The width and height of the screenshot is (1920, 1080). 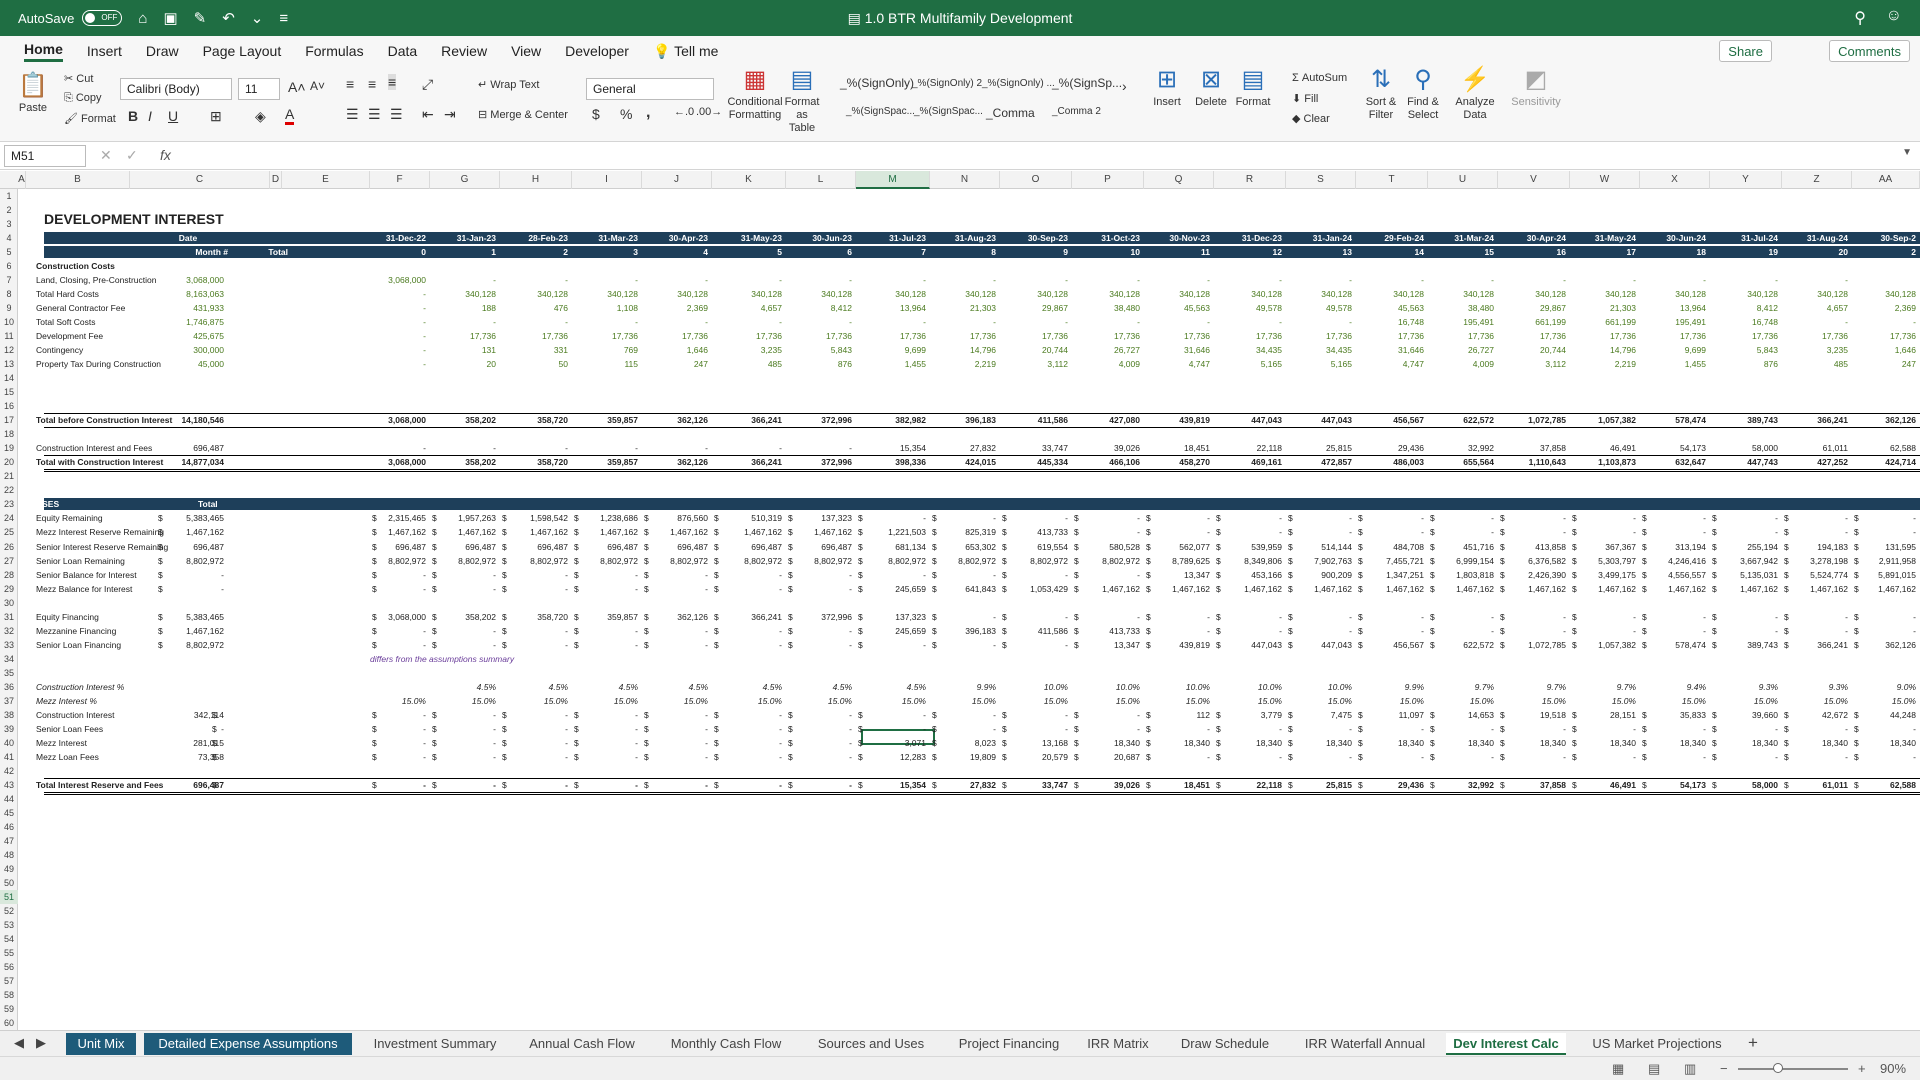 I want to click on cost-row-value: 21,303, so click(x=1606, y=308).